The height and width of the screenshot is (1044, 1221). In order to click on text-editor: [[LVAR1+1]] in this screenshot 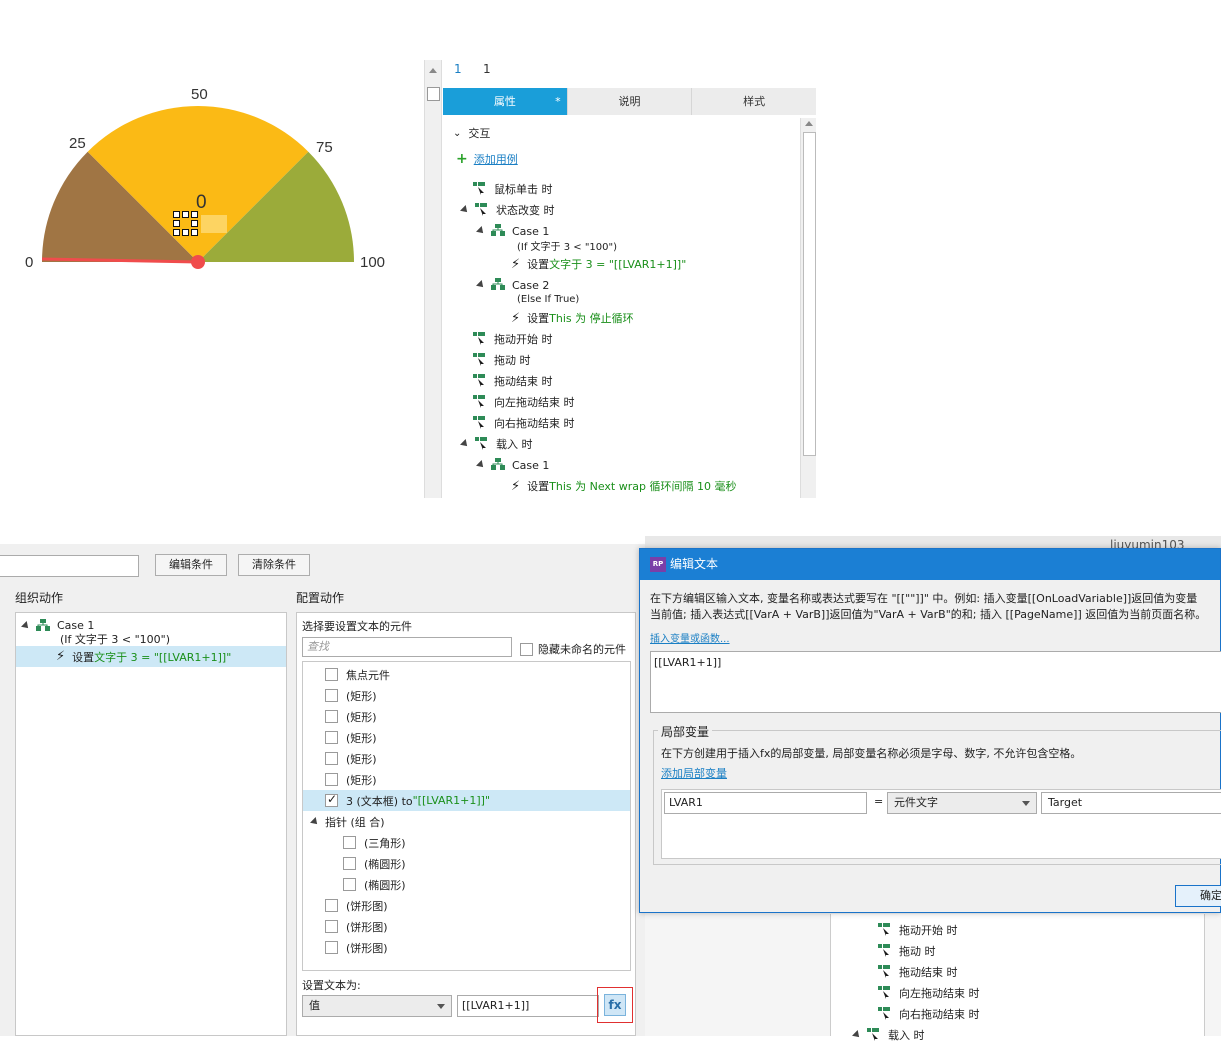, I will do `click(935, 682)`.